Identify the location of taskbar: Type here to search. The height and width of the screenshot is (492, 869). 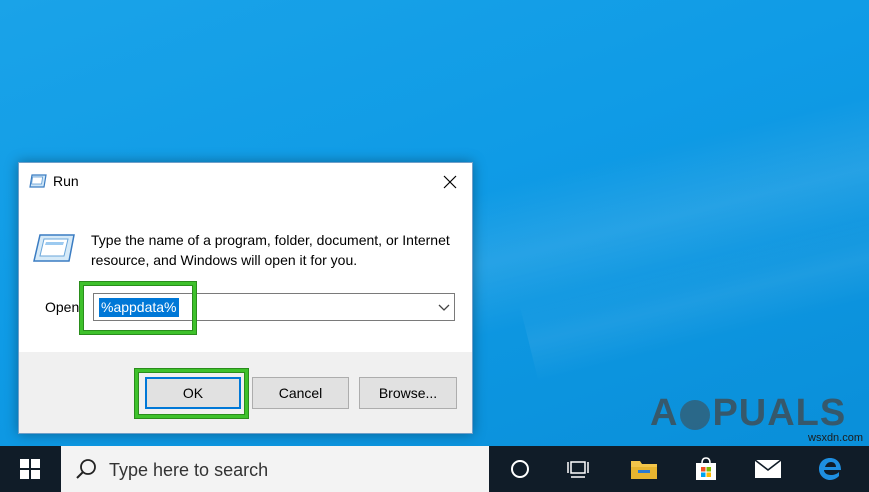
(434, 469).